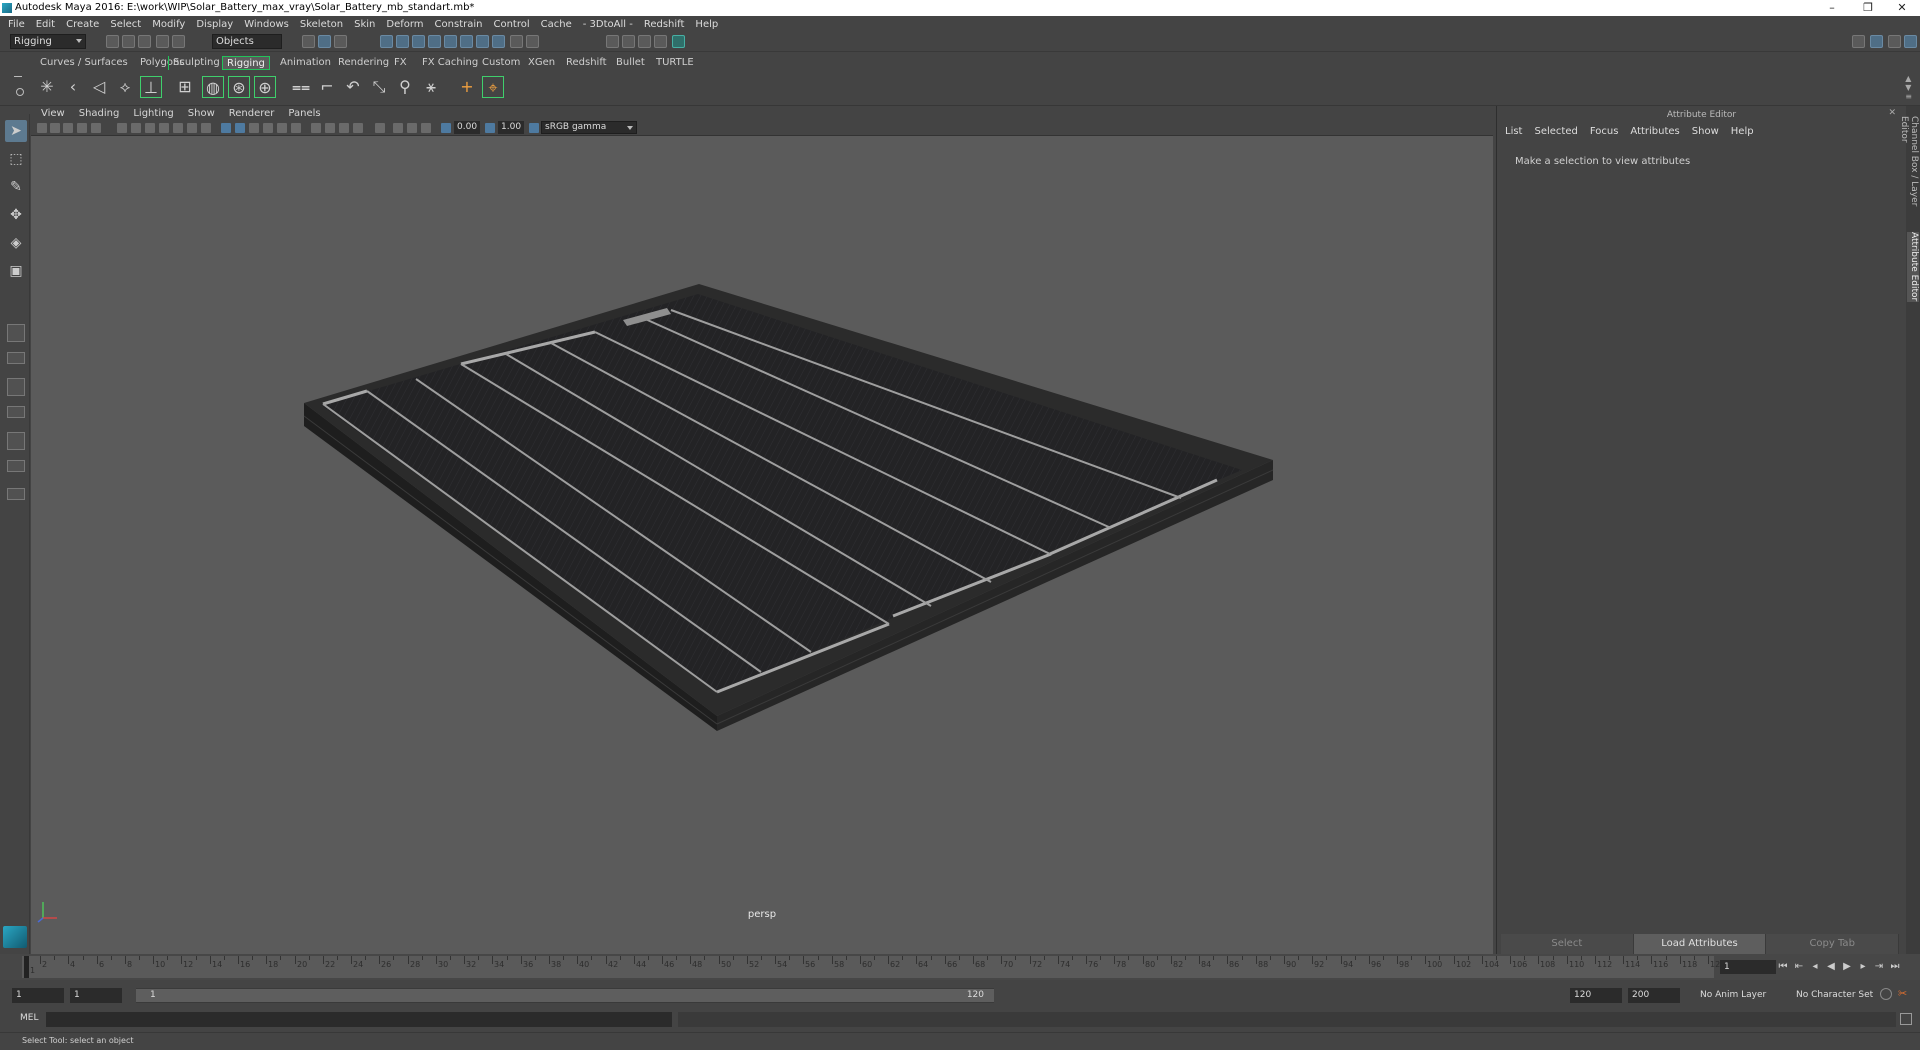 The height and width of the screenshot is (1050, 1920). Describe the element at coordinates (1837, 995) in the screenshot. I see `character-set-dropdown: No Character Set` at that location.